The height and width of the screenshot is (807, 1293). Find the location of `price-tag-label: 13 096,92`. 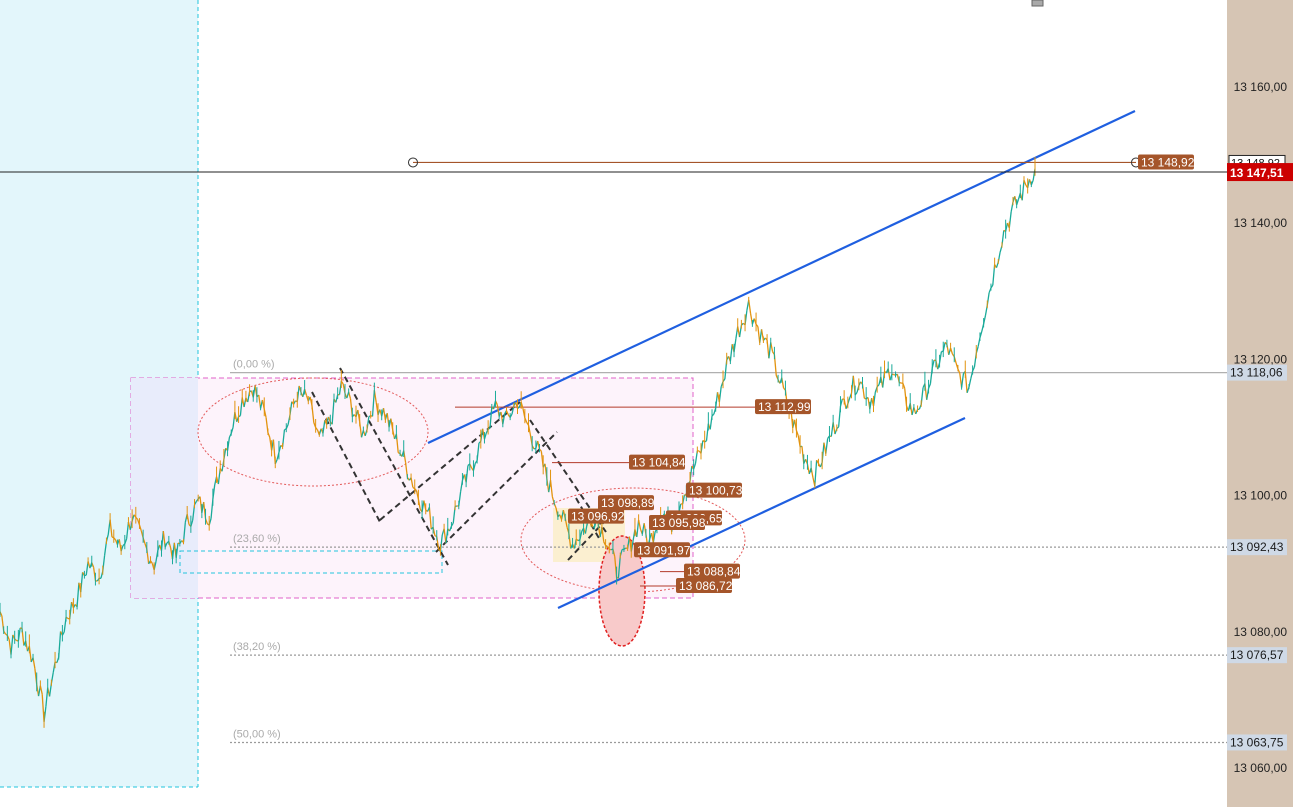

price-tag-label: 13 096,92 is located at coordinates (598, 517).